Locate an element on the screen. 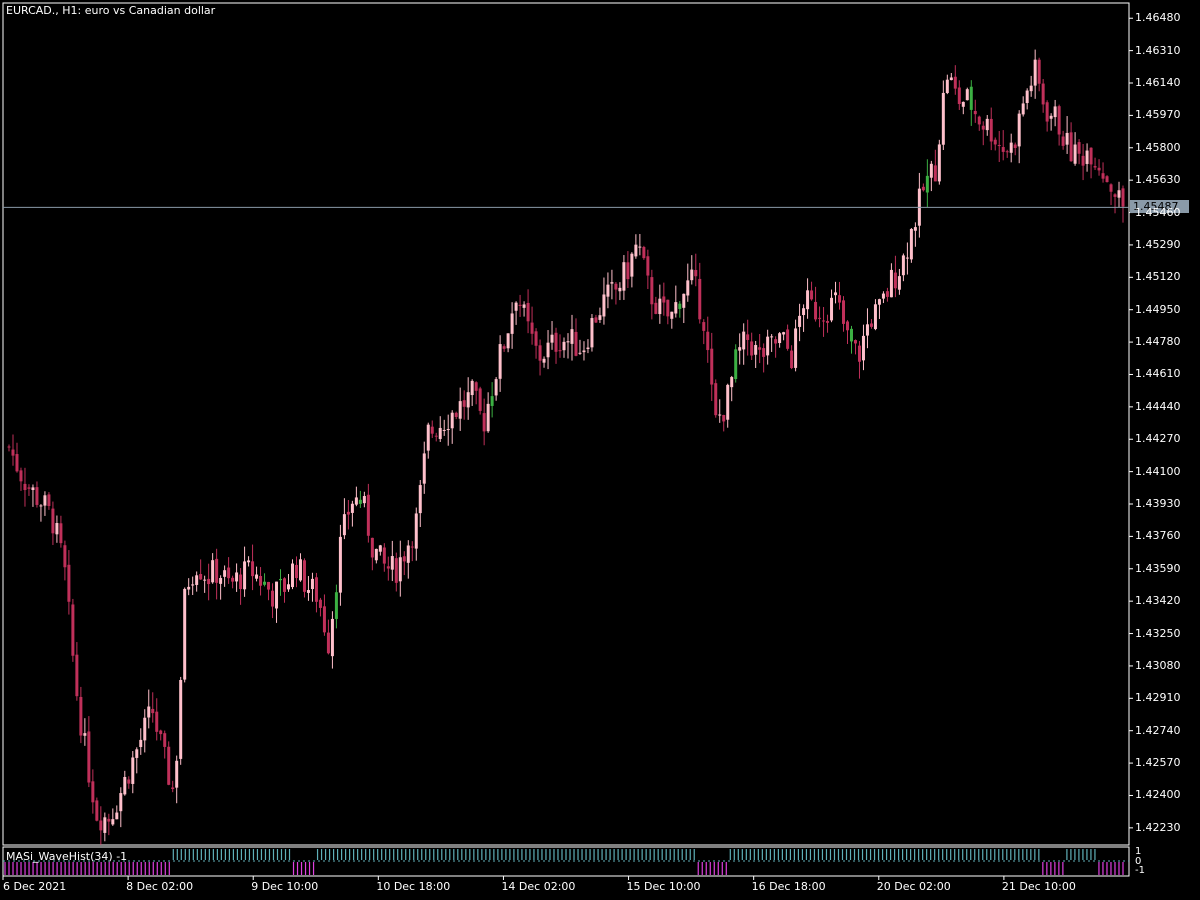  price-tick-label: 1.43420 is located at coordinates (1158, 601).